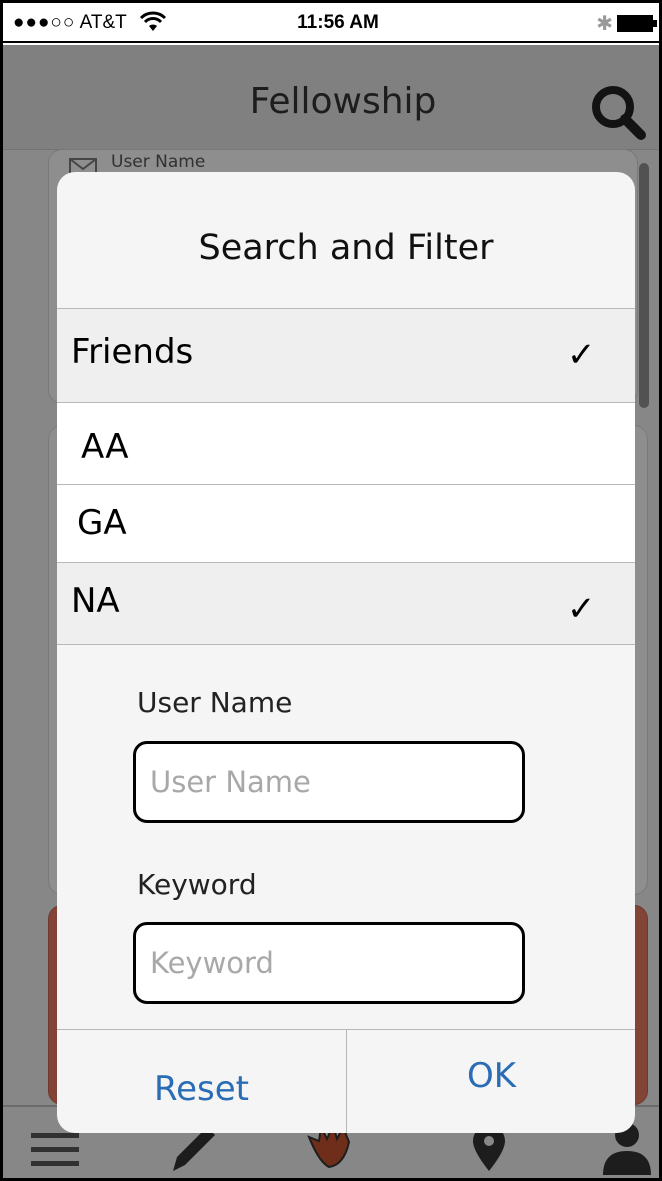 The width and height of the screenshot is (662, 1181). I want to click on bluetooth-icon: ✱, so click(604, 24).